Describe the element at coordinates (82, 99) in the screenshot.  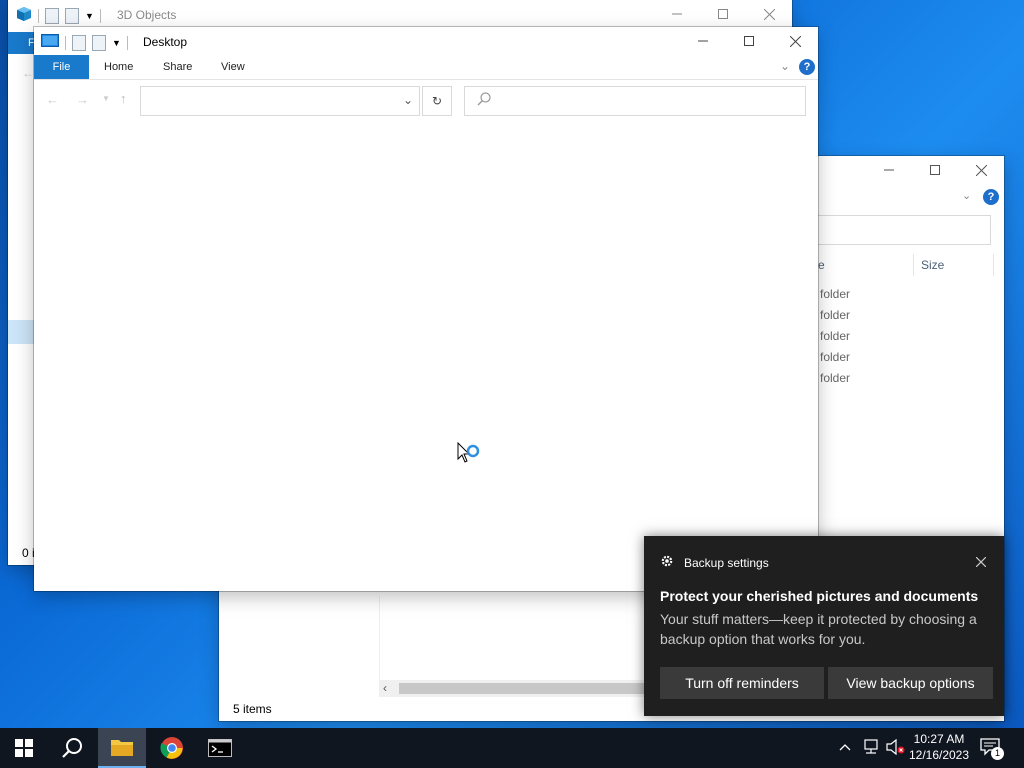
I see `forward-arrow-icon: →` at that location.